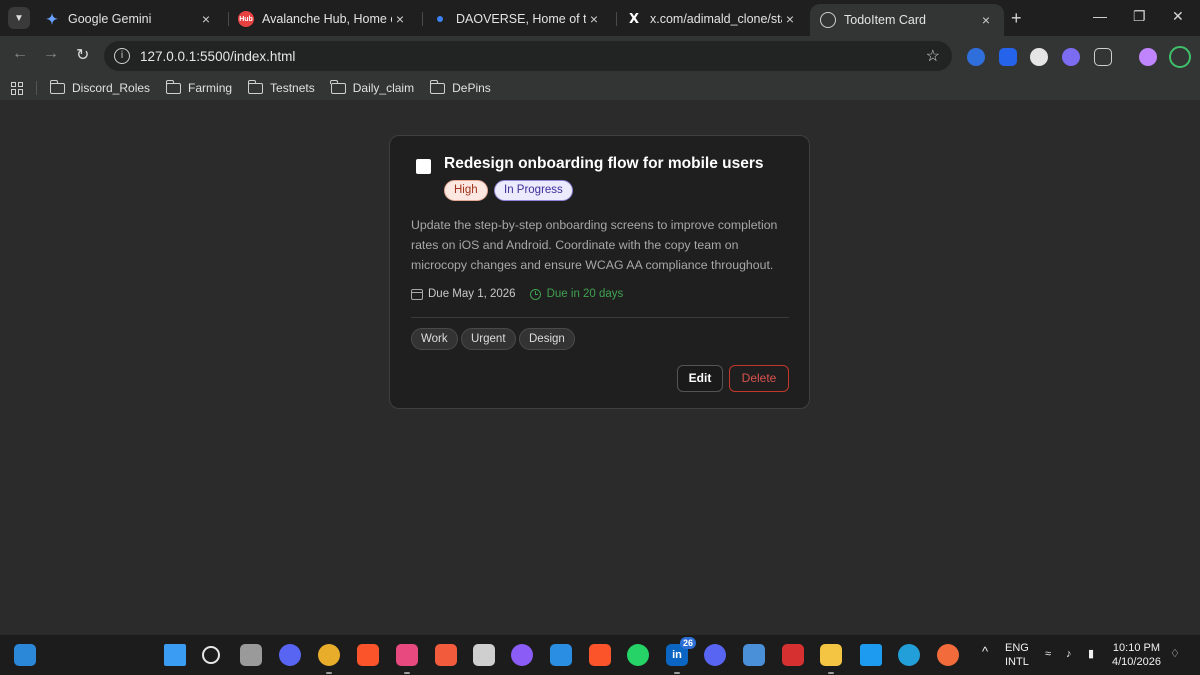  What do you see at coordinates (1136, 662) in the screenshot?
I see `clock-date: 4/10/2026` at bounding box center [1136, 662].